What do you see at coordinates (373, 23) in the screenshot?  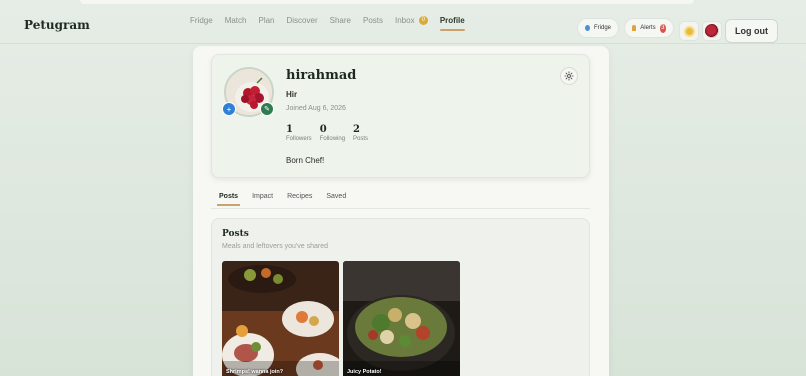 I see `nav-item-posts: Posts` at bounding box center [373, 23].